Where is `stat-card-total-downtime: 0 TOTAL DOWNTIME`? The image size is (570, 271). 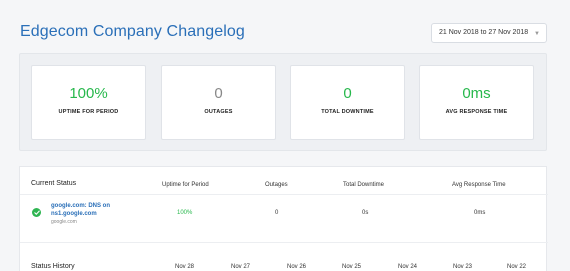 stat-card-total-downtime: 0 TOTAL DOWNTIME is located at coordinates (347, 102).